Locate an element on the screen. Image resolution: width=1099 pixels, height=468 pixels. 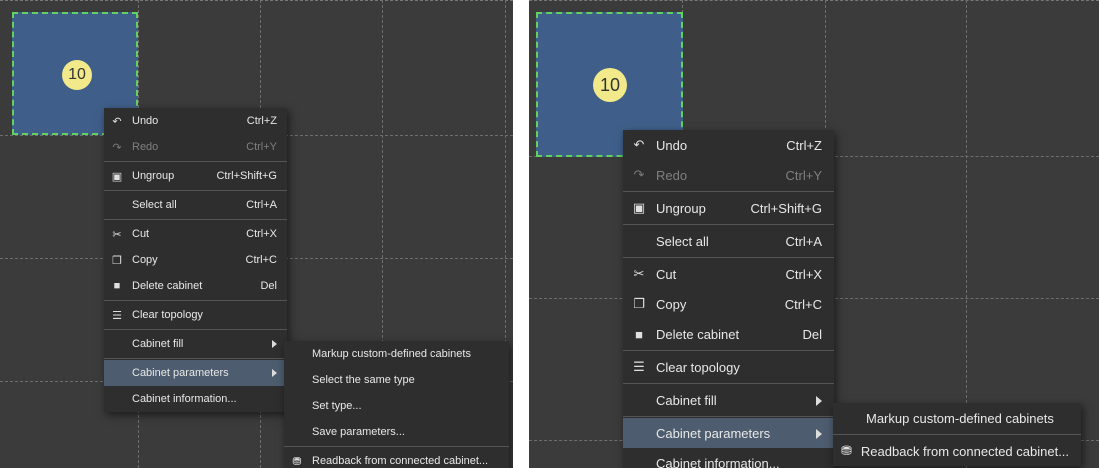
grid-line is located at coordinates (966, 234).